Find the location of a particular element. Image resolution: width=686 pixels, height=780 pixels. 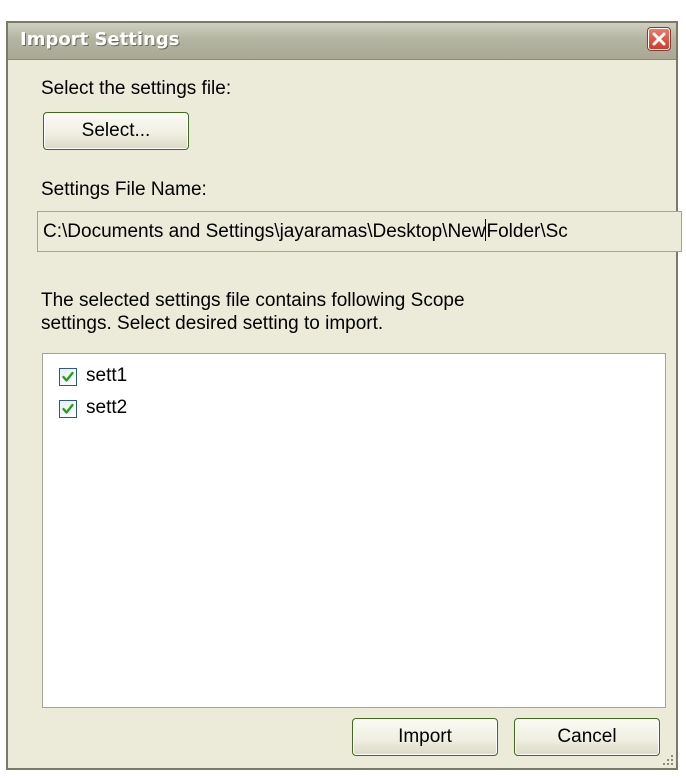

sett1-checkbox is located at coordinates (68, 377).